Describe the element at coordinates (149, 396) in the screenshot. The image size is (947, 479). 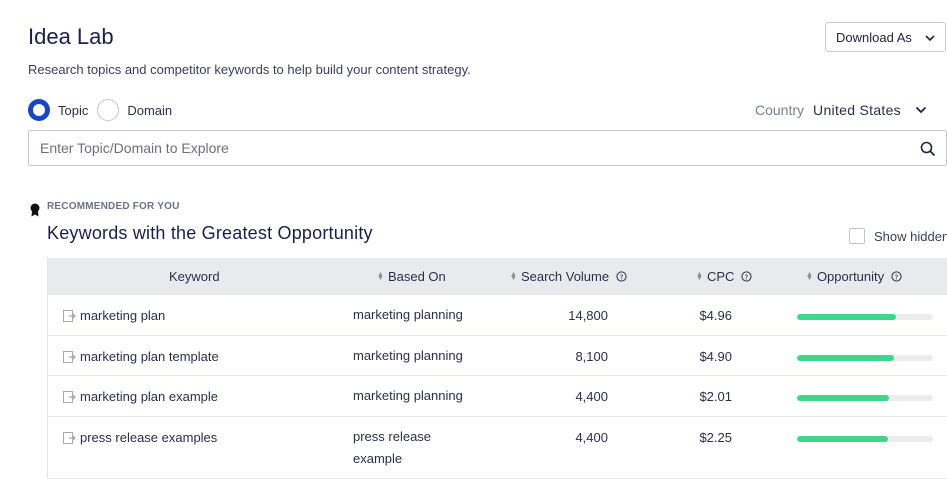
I see `keyword-cell: marketing plan example` at that location.